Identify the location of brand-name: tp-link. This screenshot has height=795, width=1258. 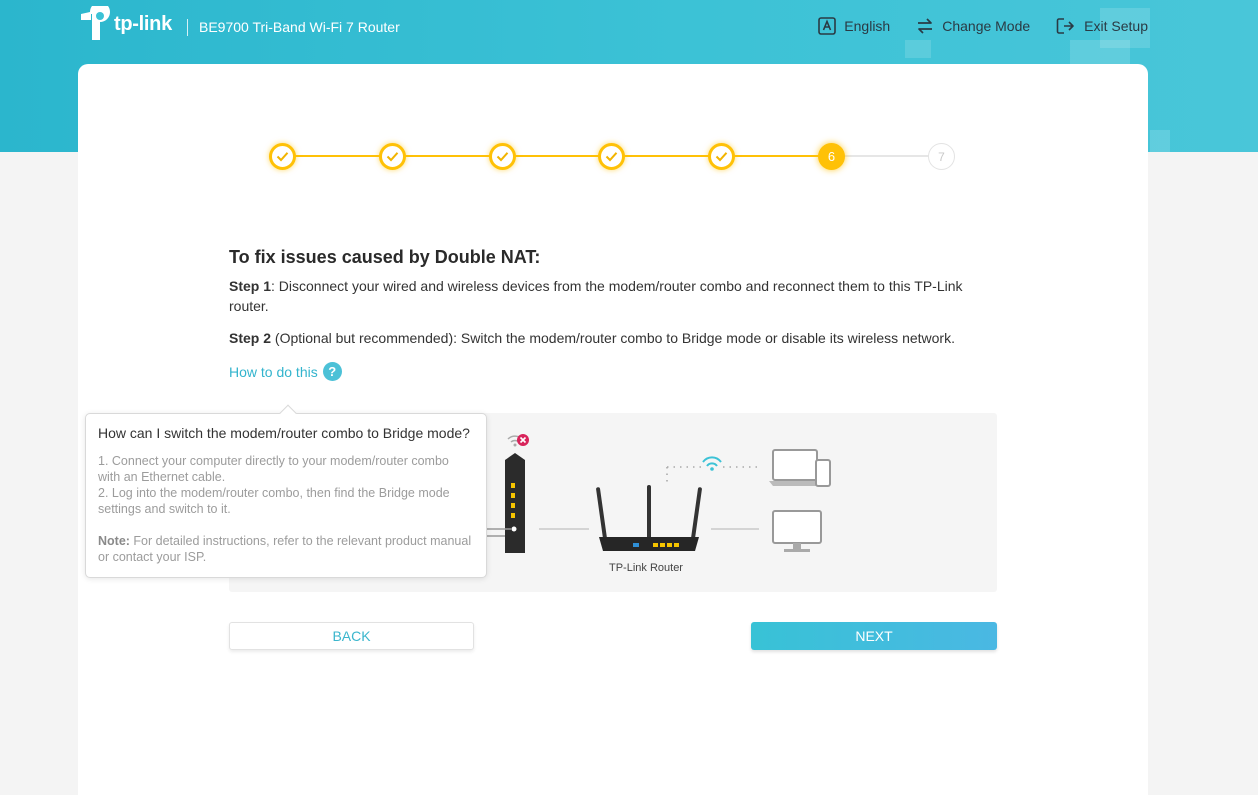
(143, 23).